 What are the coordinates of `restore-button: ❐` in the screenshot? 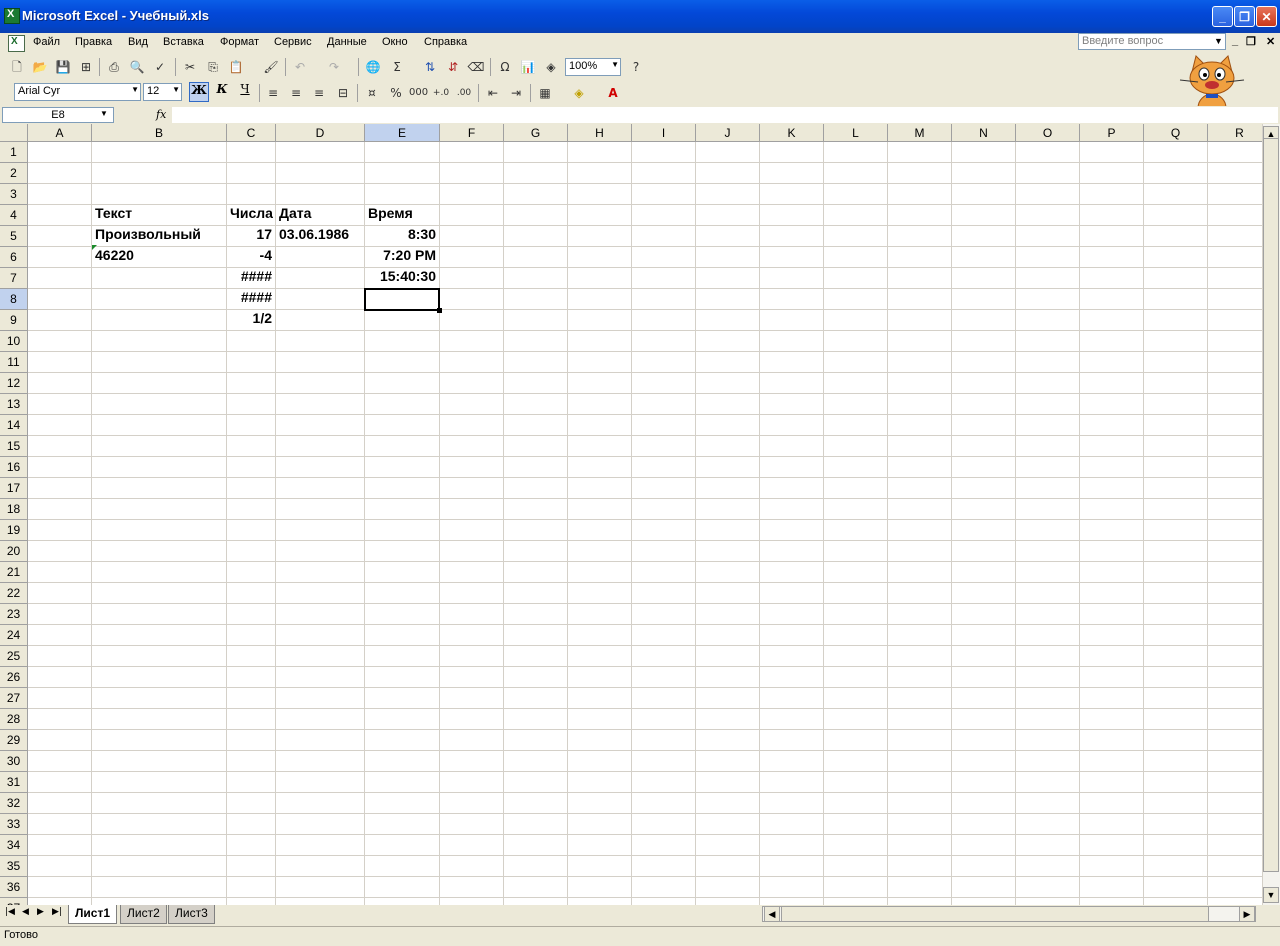 It's located at (1244, 16).